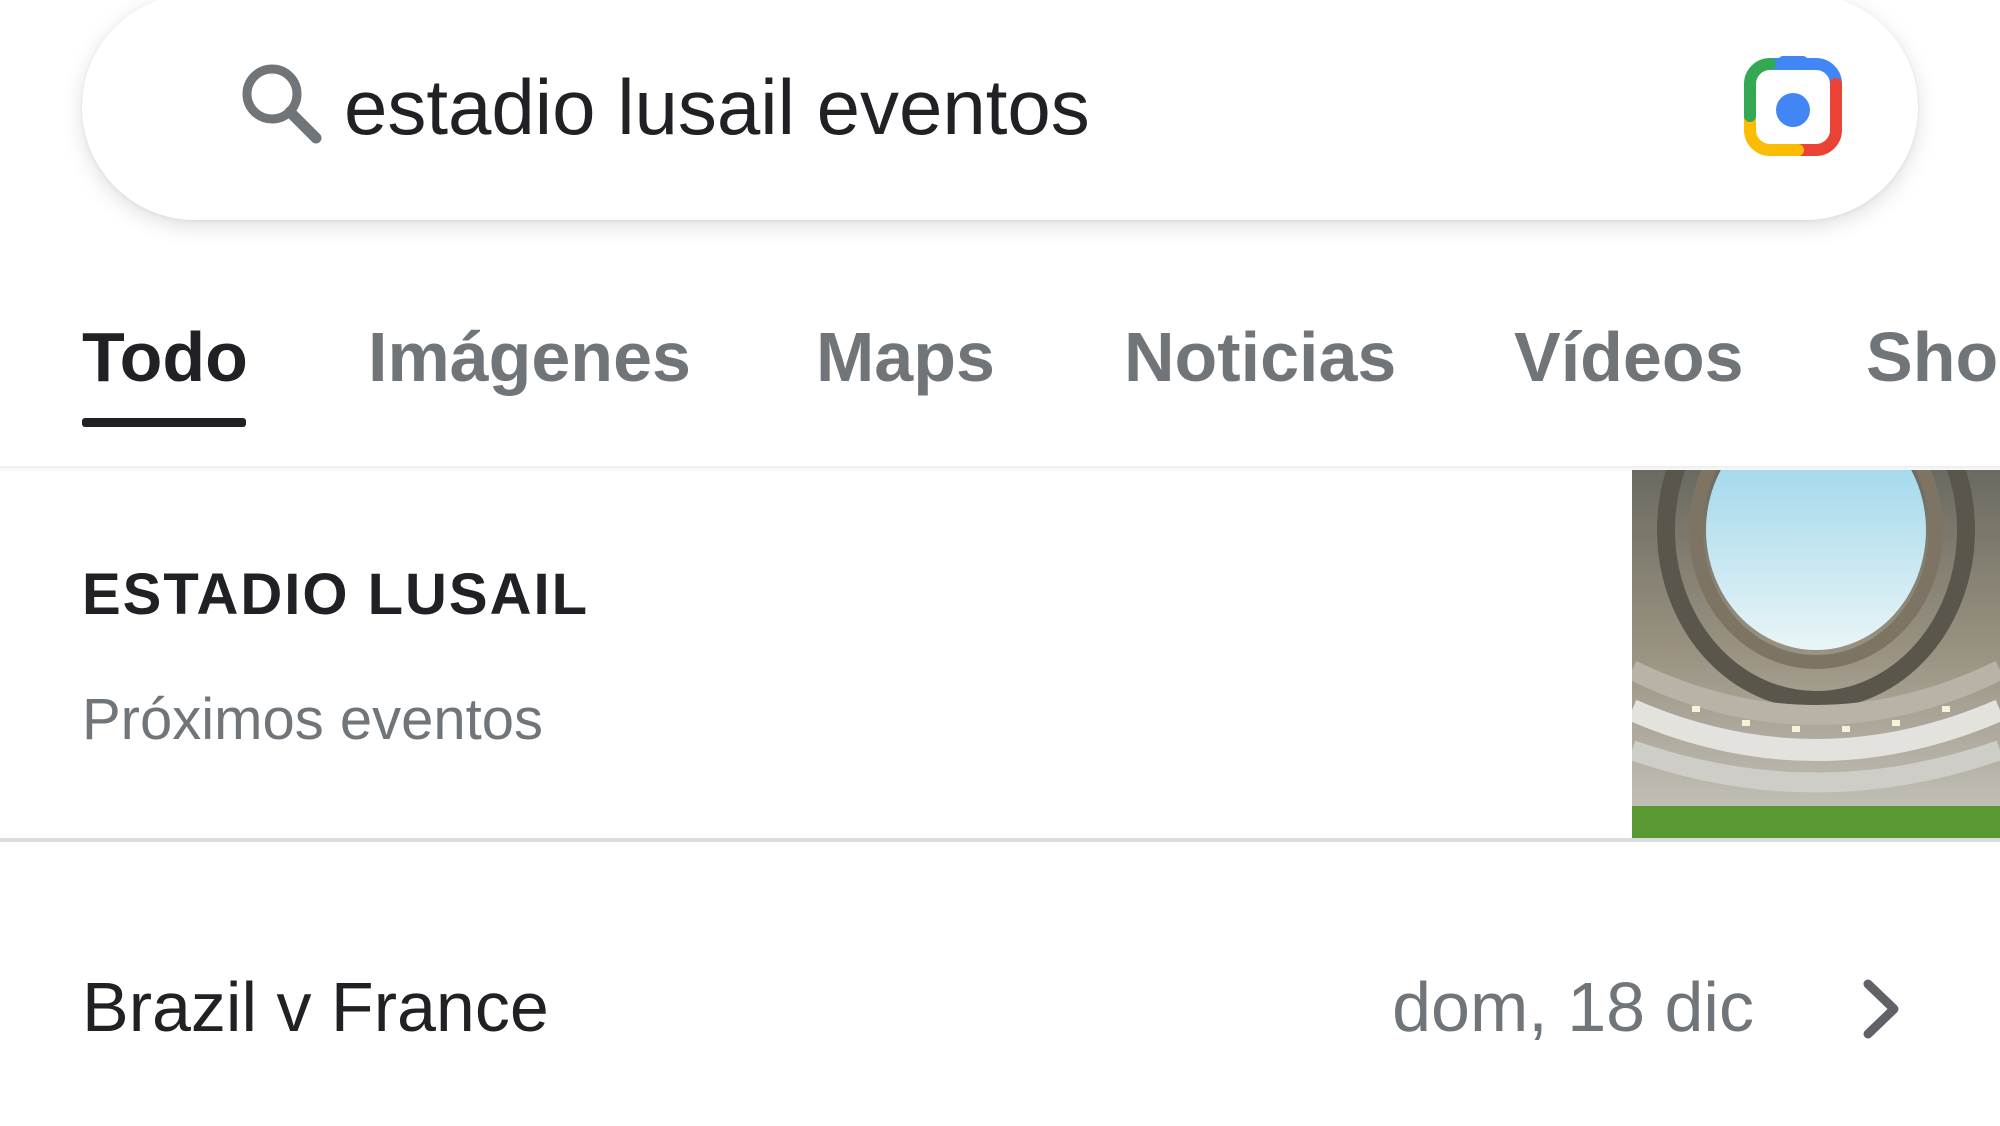 The image size is (2000, 1126). I want to click on event-date: dom, 18 dic, so click(1573, 1007).